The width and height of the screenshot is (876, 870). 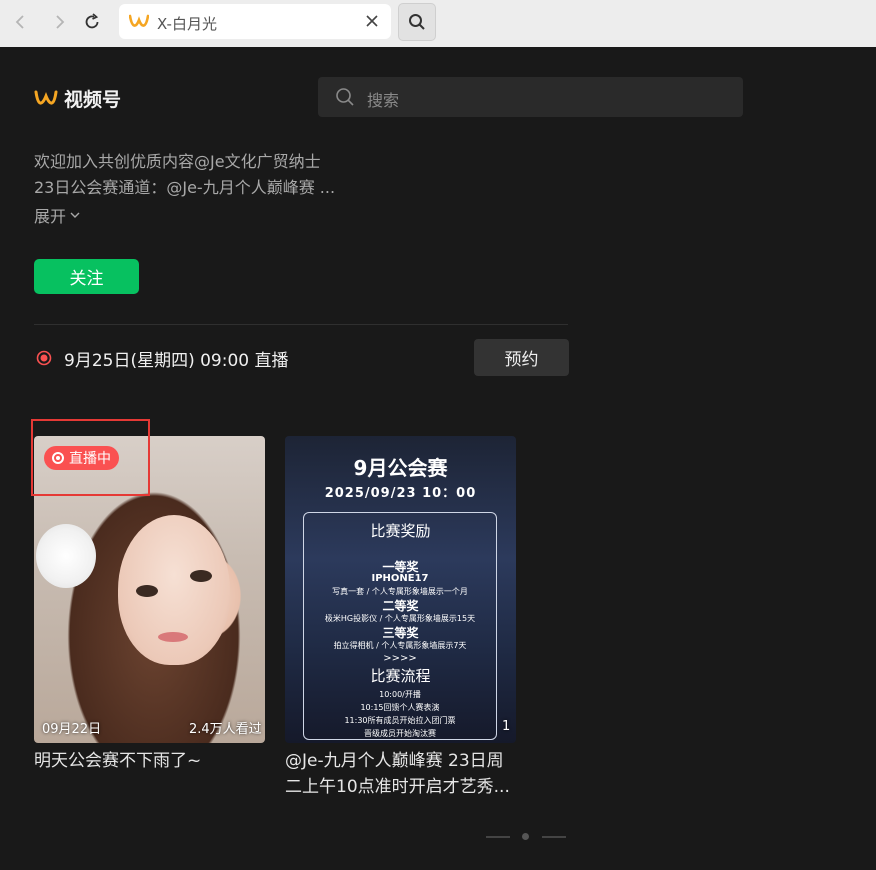 What do you see at coordinates (394, 761) in the screenshot?
I see `video-title-line1: @Je-九月个人巅峰赛 23日周` at bounding box center [394, 761].